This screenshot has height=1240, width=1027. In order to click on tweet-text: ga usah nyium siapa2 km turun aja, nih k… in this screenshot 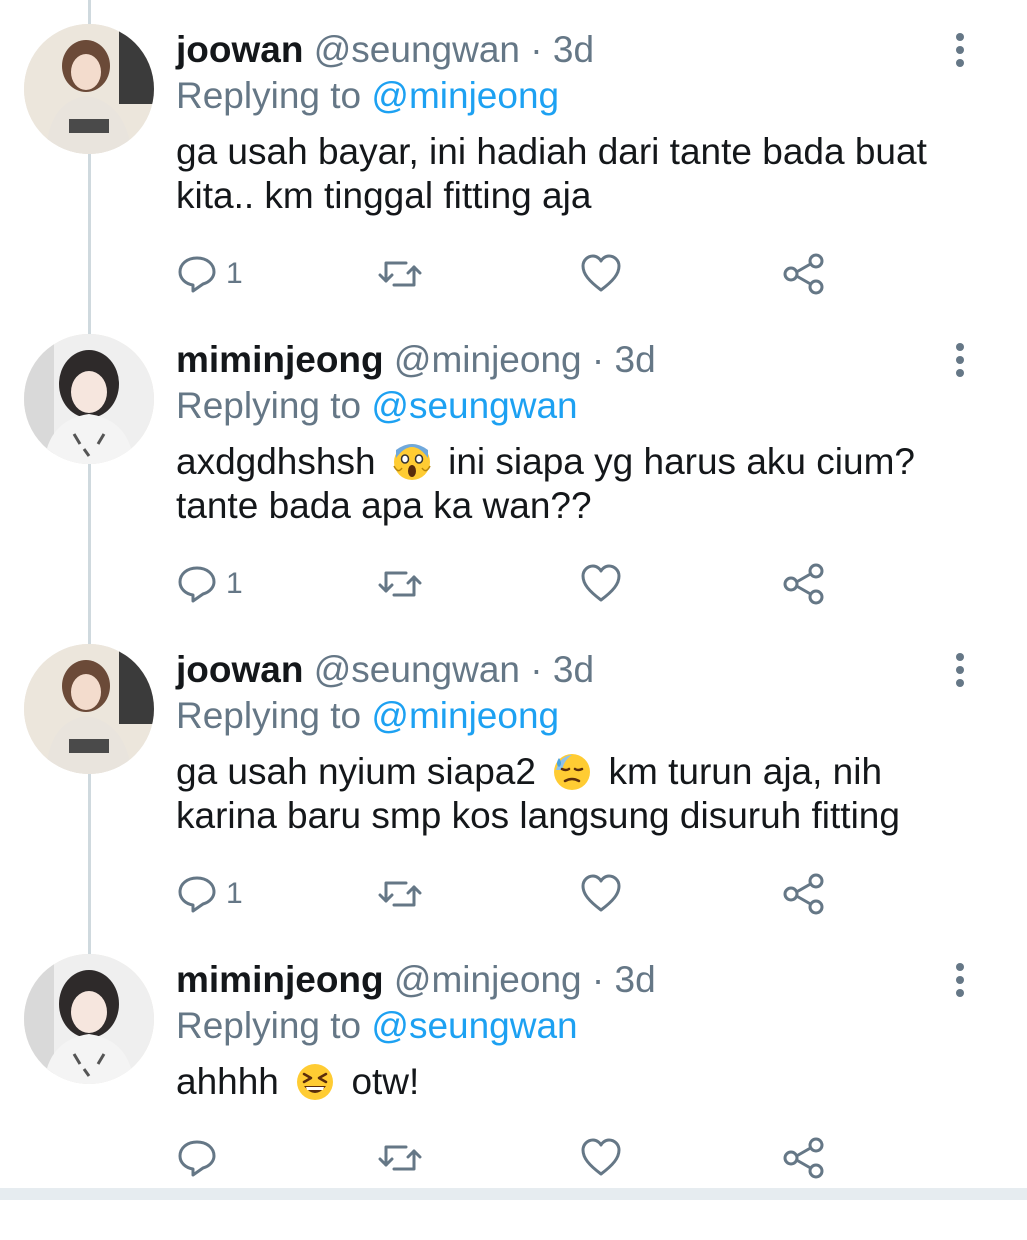, I will do `click(576, 794)`.